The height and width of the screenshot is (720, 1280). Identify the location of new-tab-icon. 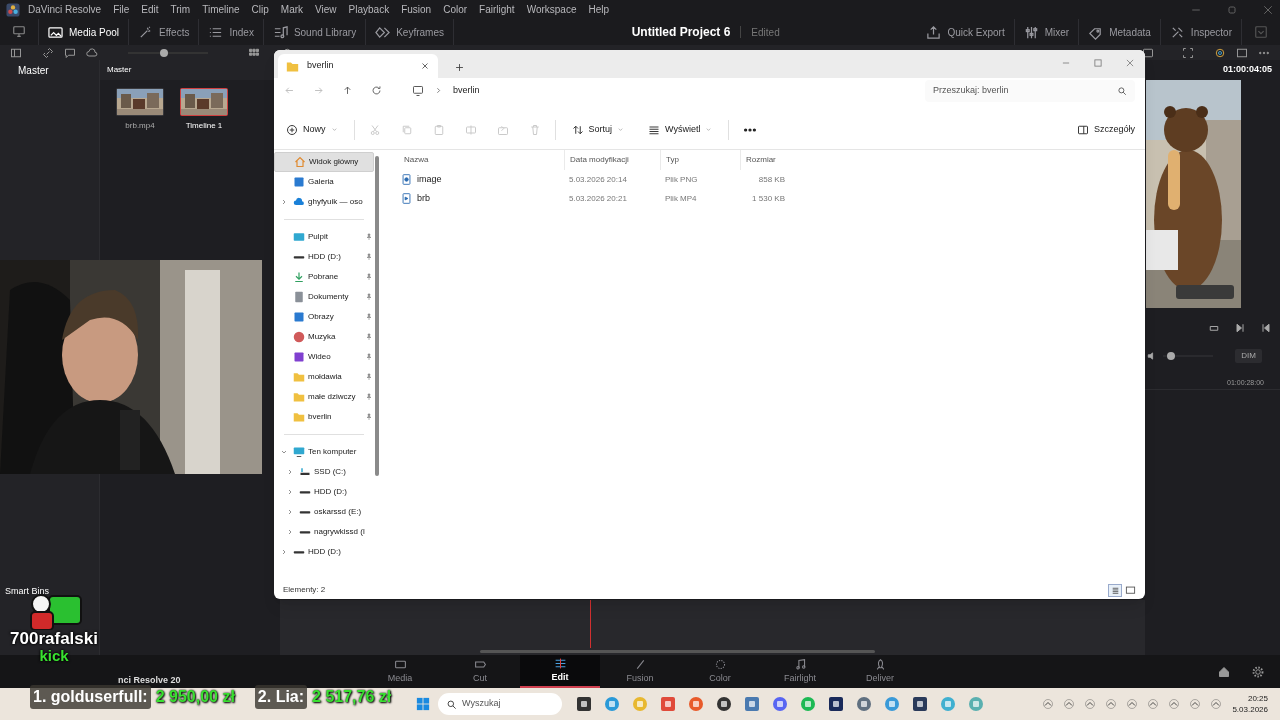
(459, 67).